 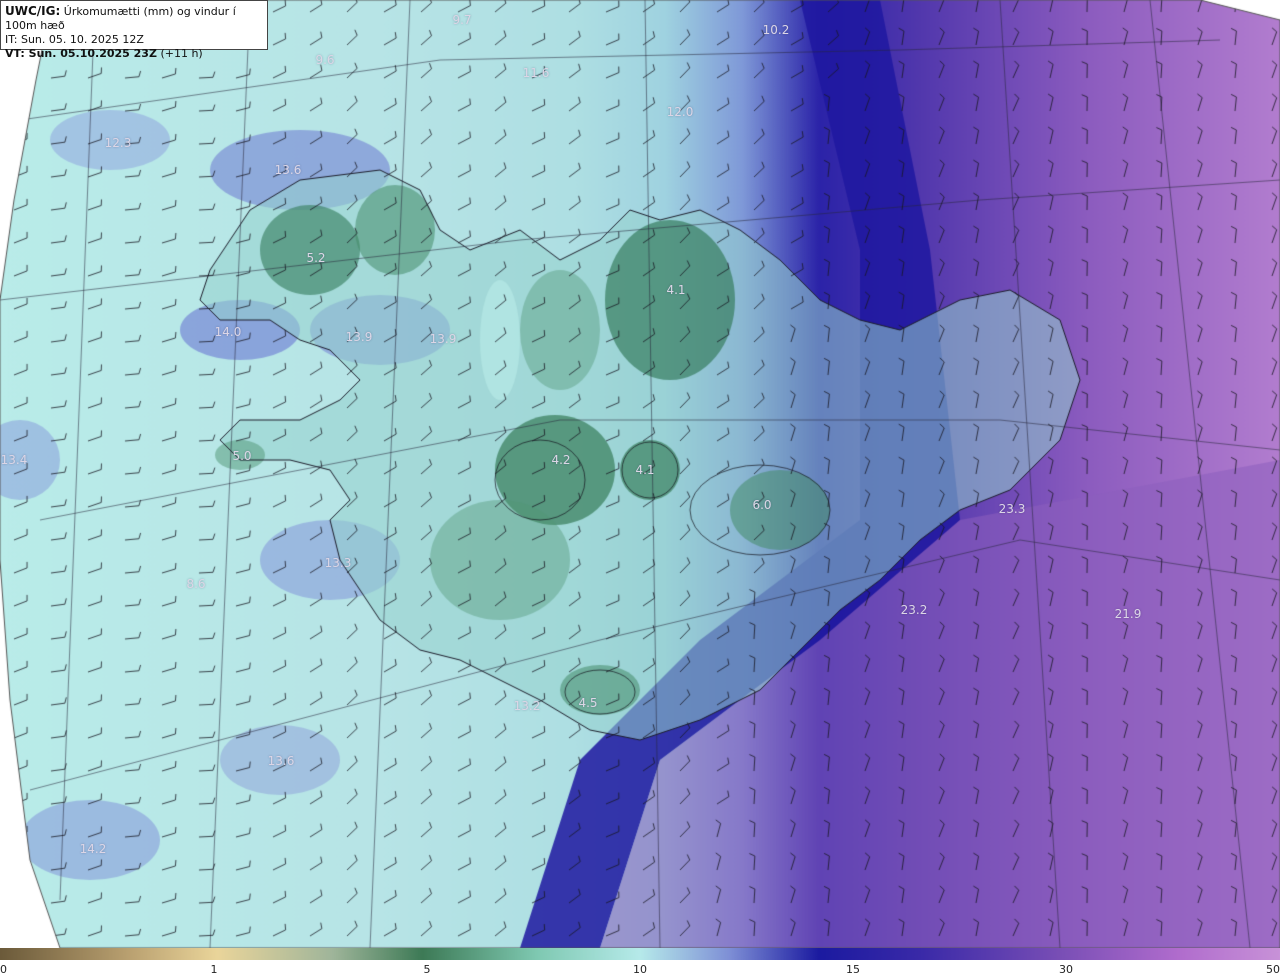 I want to click on legend-colorbar, so click(x=640, y=954).